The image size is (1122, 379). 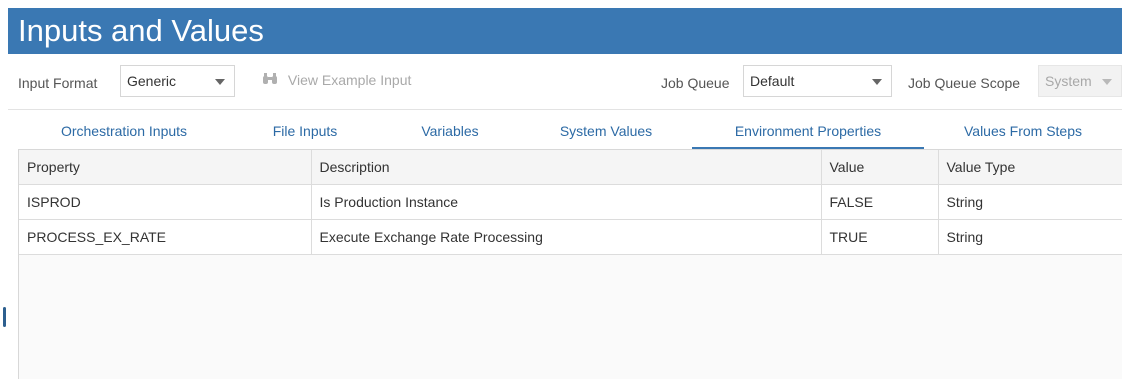 What do you see at coordinates (124, 131) in the screenshot?
I see `tab-orchestration-inputs: Orchestration Inputs` at bounding box center [124, 131].